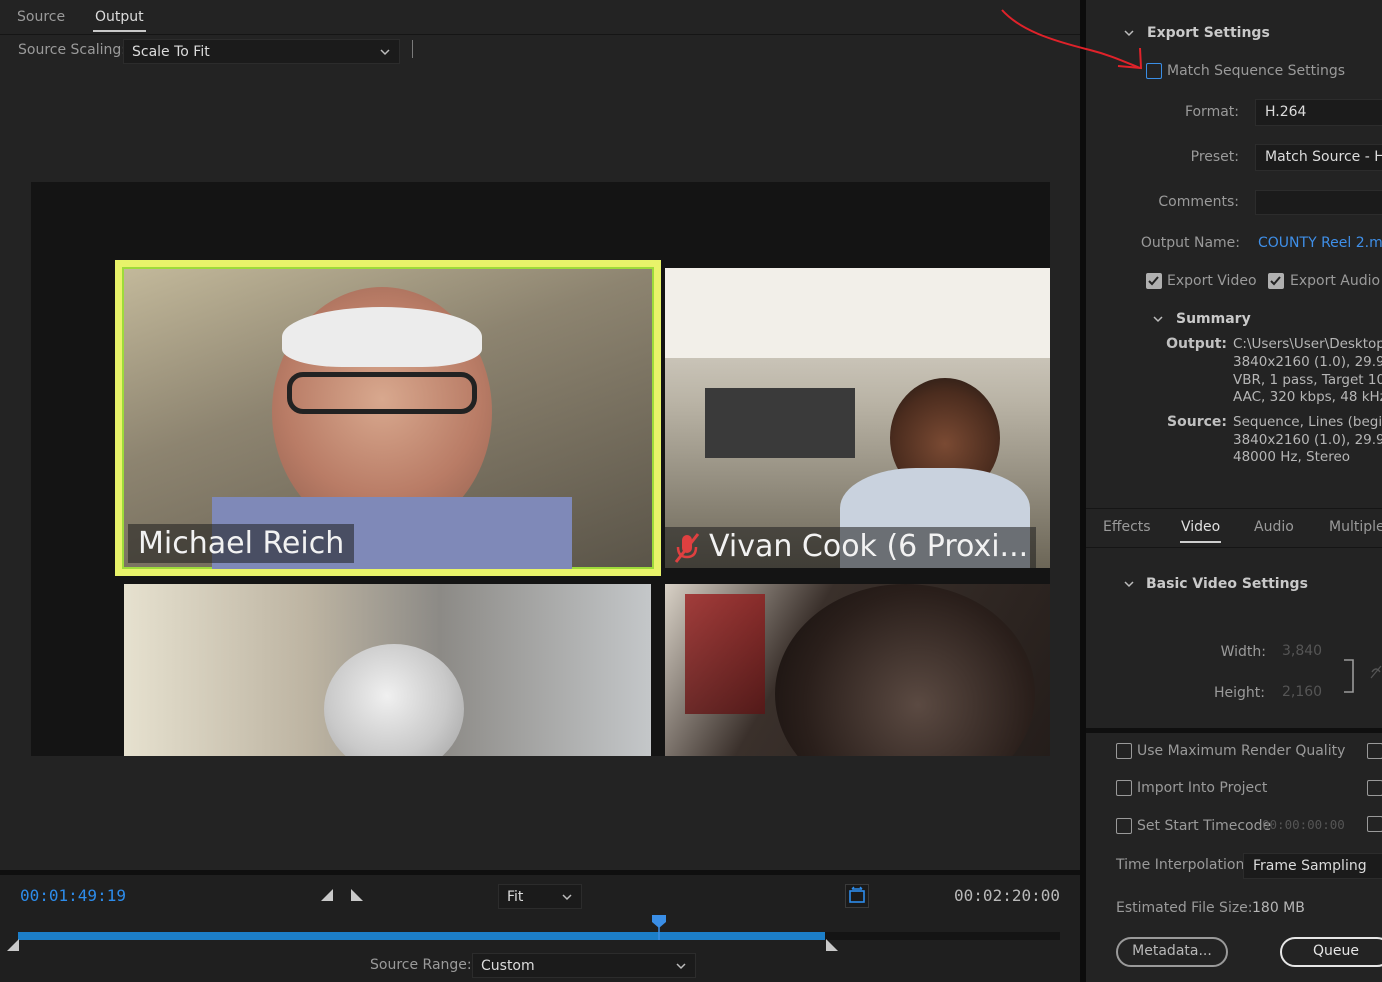 The width and height of the screenshot is (1382, 982). What do you see at coordinates (1227, 584) in the screenshot?
I see `basic-video-heading: Basic Video Settings` at bounding box center [1227, 584].